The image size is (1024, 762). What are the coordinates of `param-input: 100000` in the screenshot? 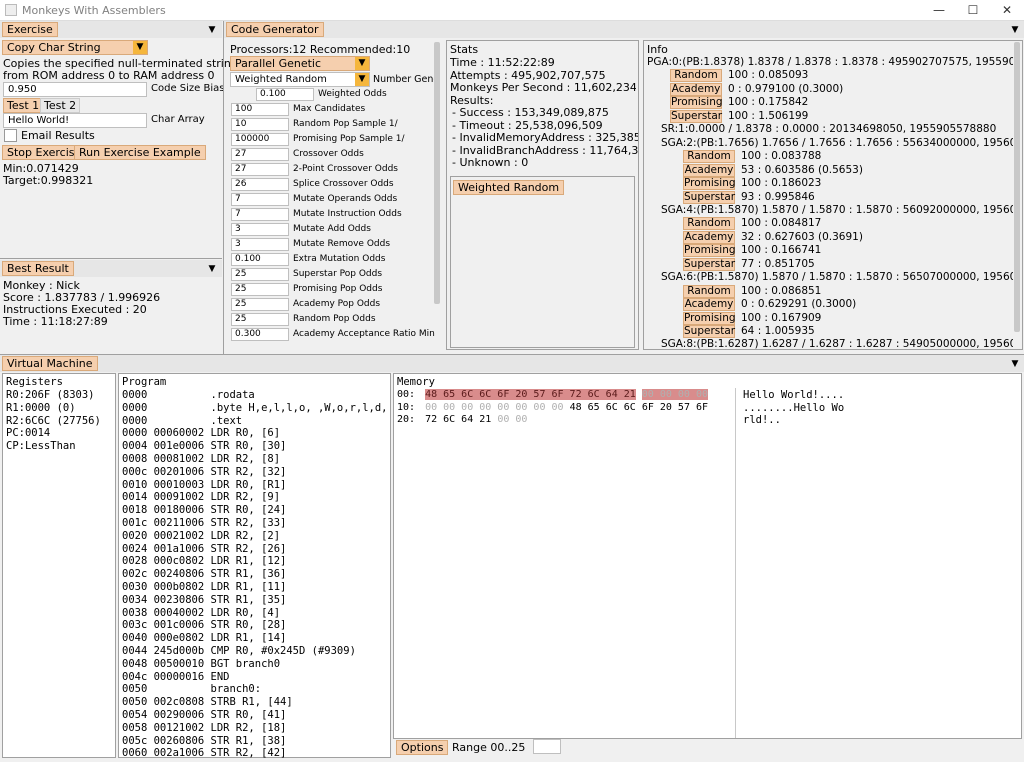 It's located at (260, 139).